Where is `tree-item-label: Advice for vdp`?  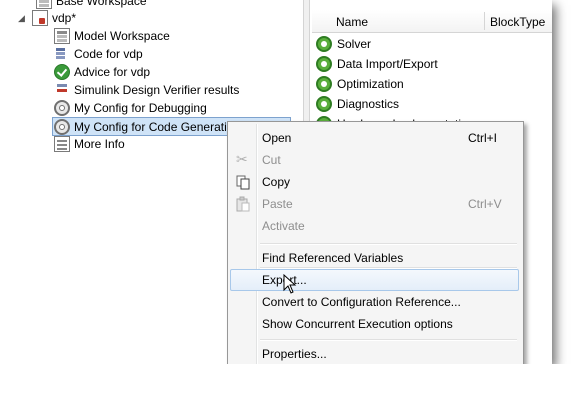 tree-item-label: Advice for vdp is located at coordinates (112, 72).